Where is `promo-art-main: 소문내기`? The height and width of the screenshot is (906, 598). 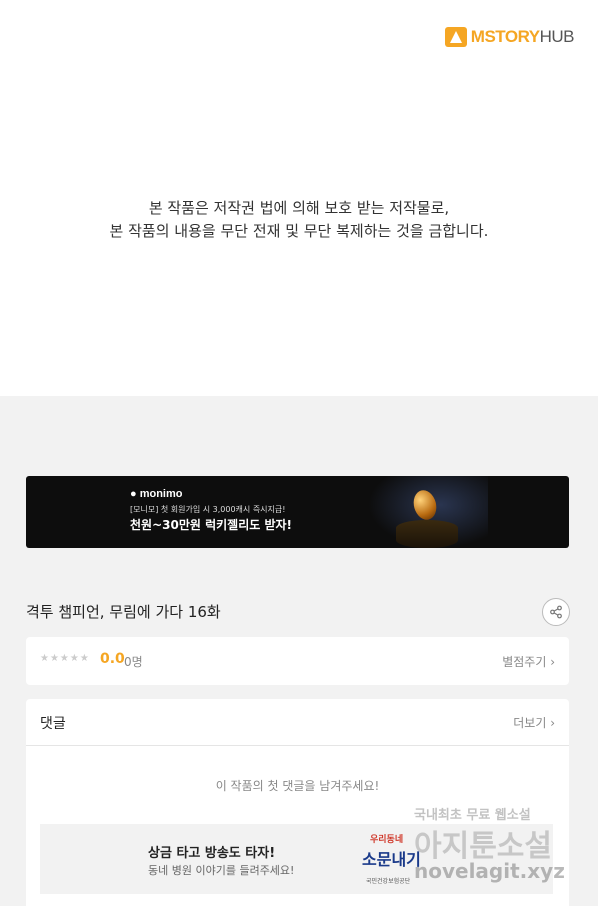 promo-art-main: 소문내기 is located at coordinates (391, 859).